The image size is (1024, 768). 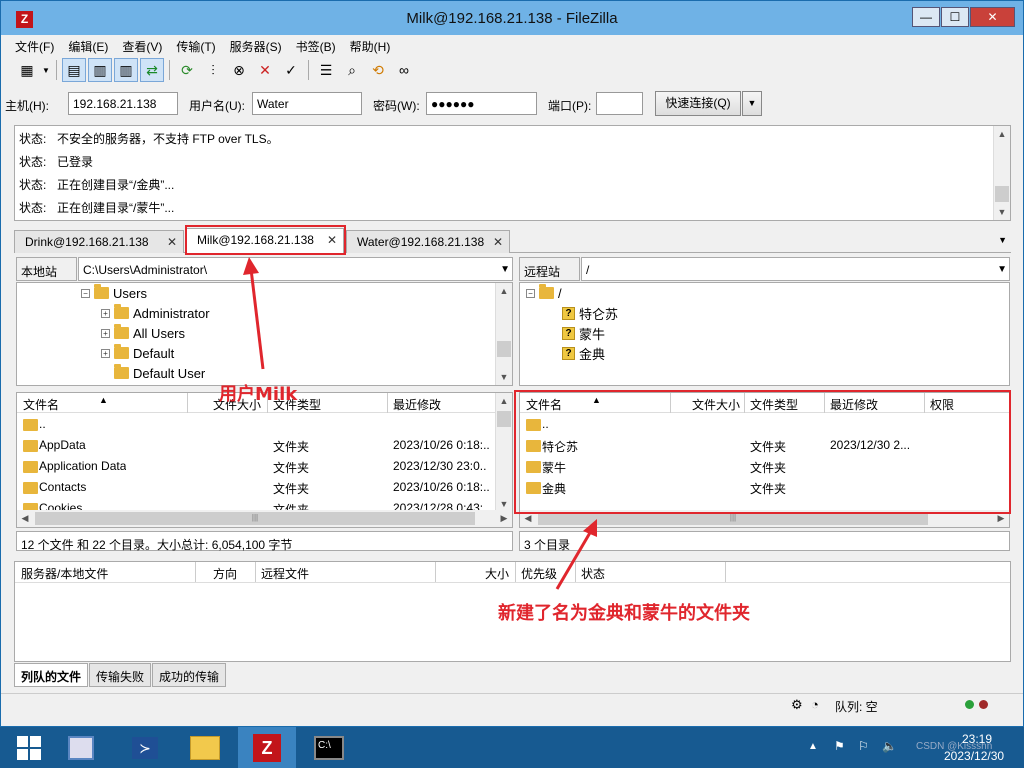 What do you see at coordinates (205, 747) in the screenshot?
I see `file-explorer-icon` at bounding box center [205, 747].